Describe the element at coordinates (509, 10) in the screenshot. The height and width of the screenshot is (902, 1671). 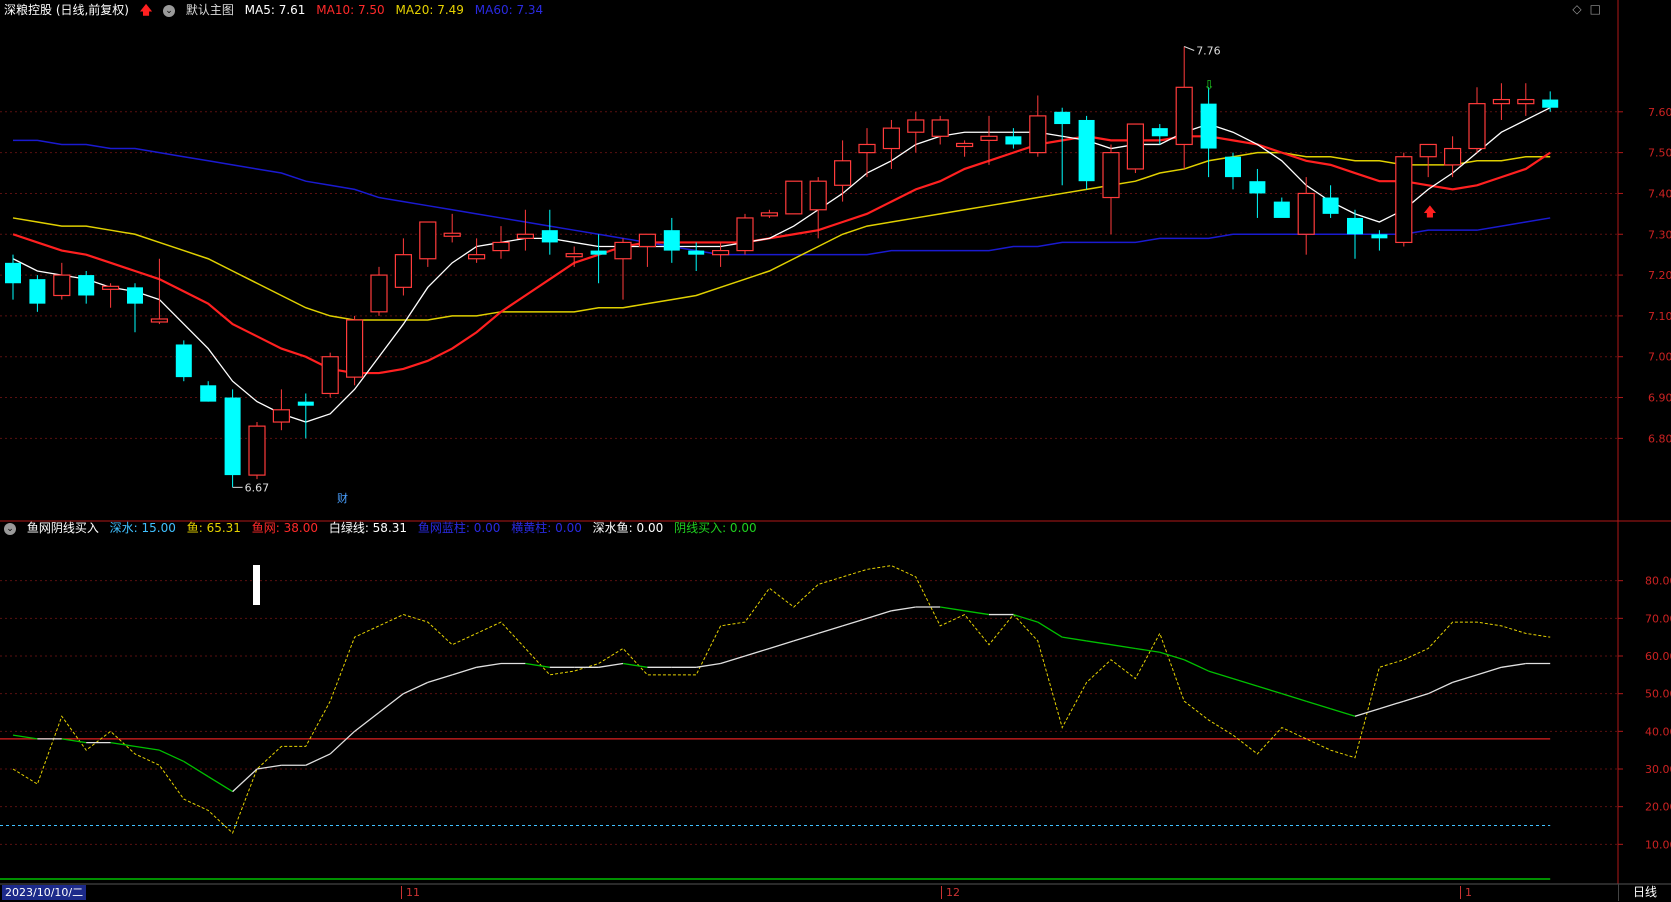
I see `ma60-label: MA60: 7.34` at that location.